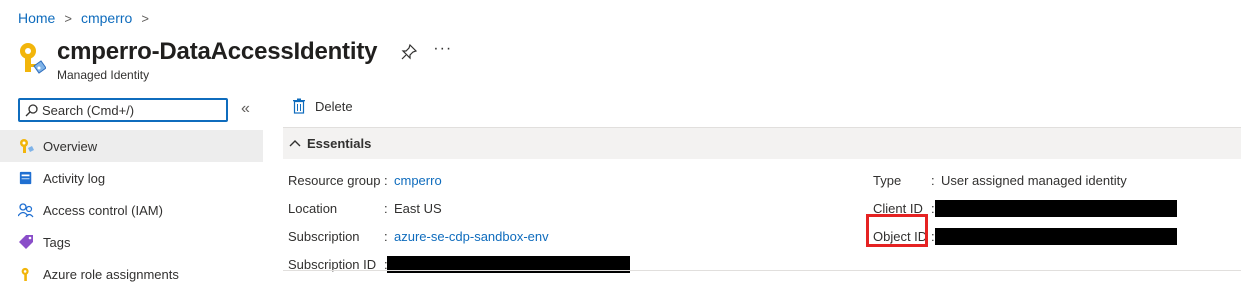  I want to click on property-row-subscription: Subscription : azure-se-cdp-sandbox-env, so click(459, 236).